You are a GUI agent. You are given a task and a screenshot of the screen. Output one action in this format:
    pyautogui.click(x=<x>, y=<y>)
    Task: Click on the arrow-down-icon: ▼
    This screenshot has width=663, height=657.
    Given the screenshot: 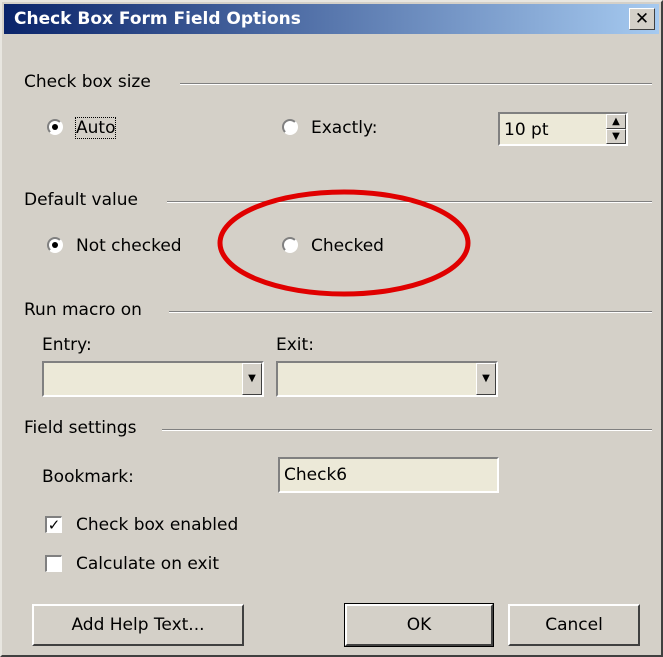 What is the action you would take?
    pyautogui.click(x=616, y=136)
    